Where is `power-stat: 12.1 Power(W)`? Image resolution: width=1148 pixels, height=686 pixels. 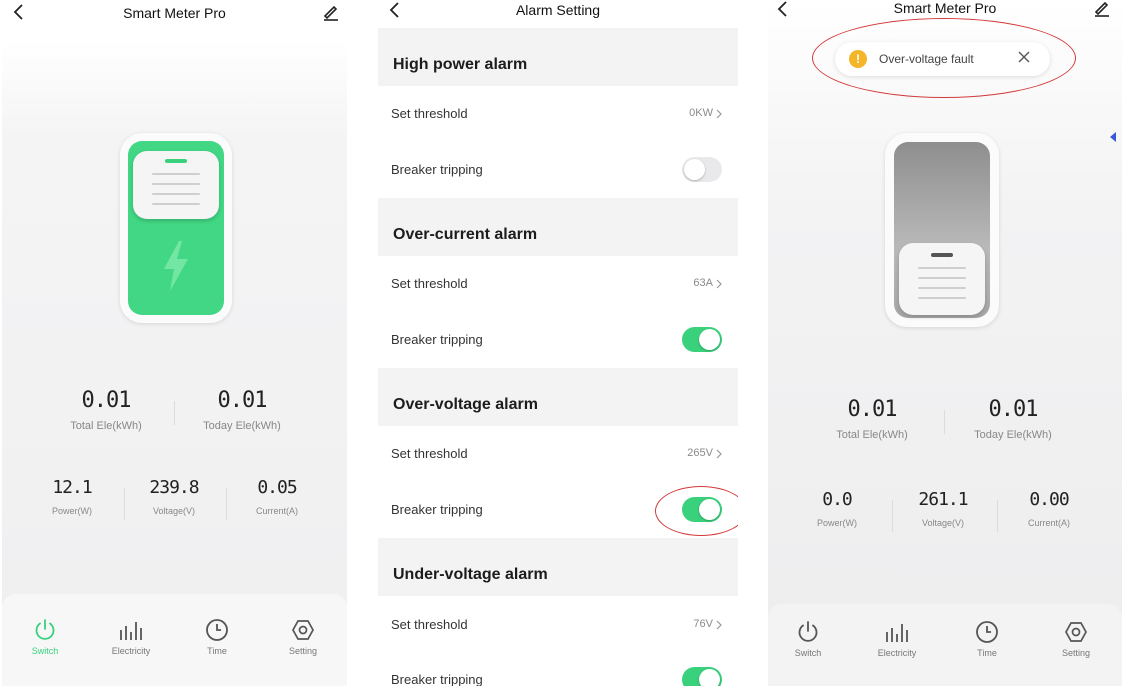 power-stat: 12.1 Power(W) is located at coordinates (72, 496).